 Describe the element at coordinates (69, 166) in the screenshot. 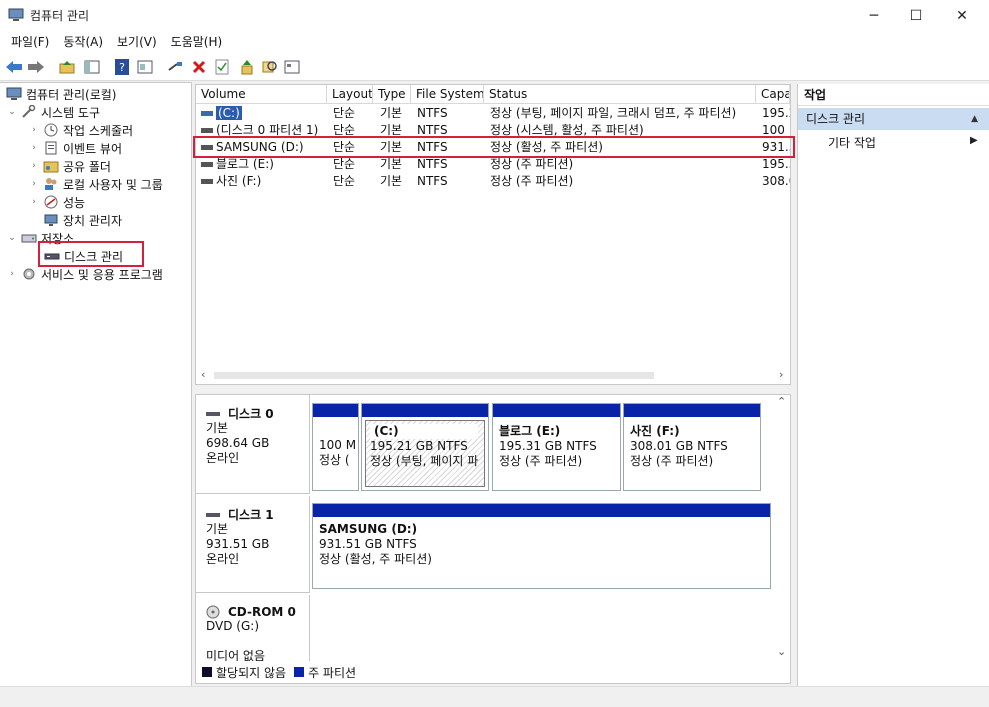

I see `tree-item-shared-folders: › 공유 폴더` at that location.